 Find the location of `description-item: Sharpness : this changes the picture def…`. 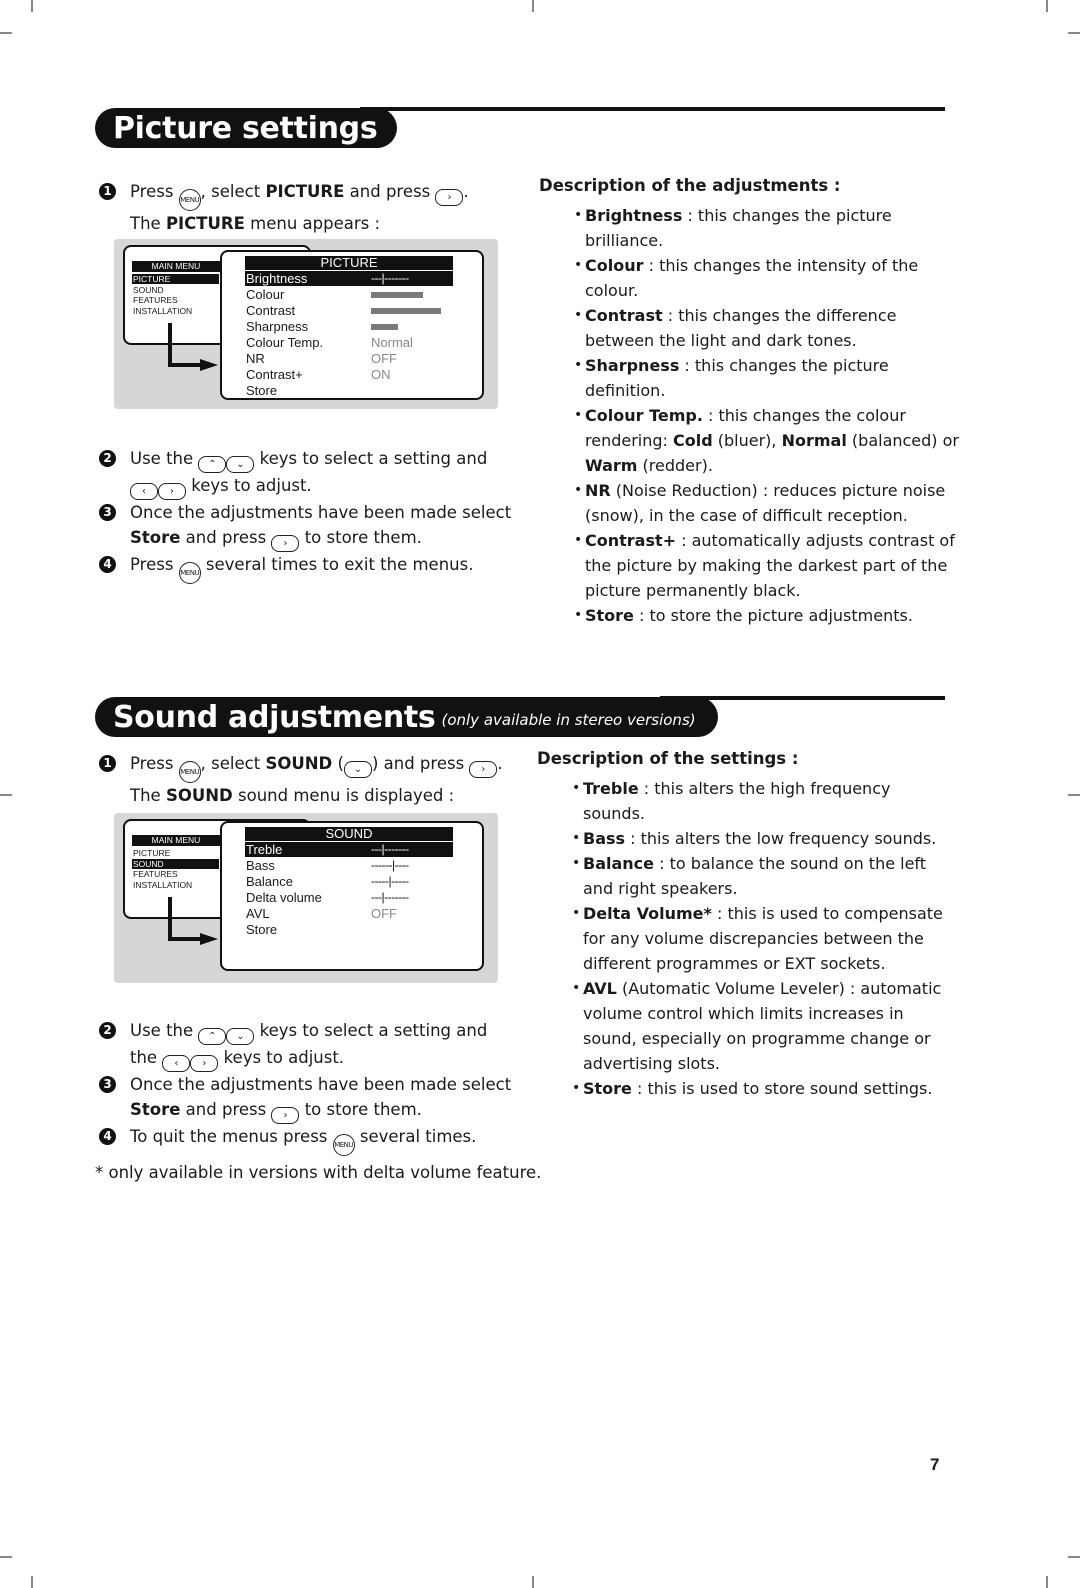

description-item: Sharpness : this changes the picture def… is located at coordinates (766, 378).